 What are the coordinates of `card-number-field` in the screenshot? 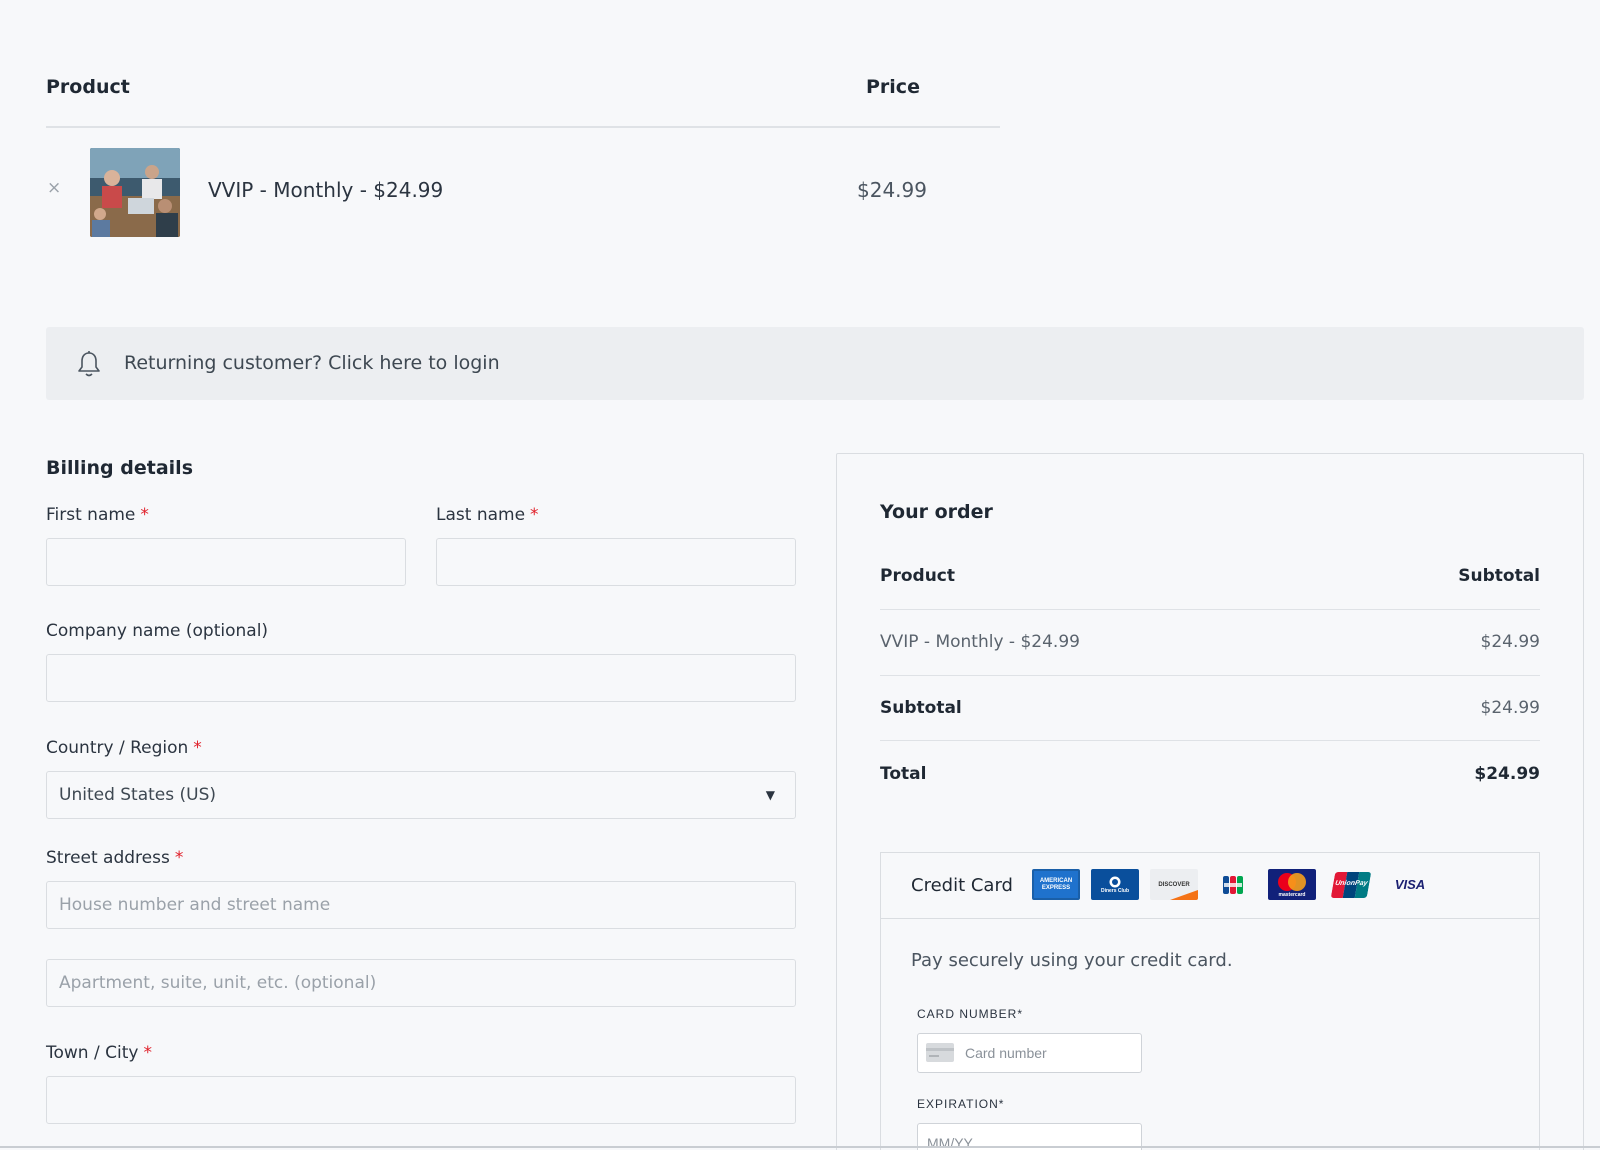 It's located at (1029, 1053).